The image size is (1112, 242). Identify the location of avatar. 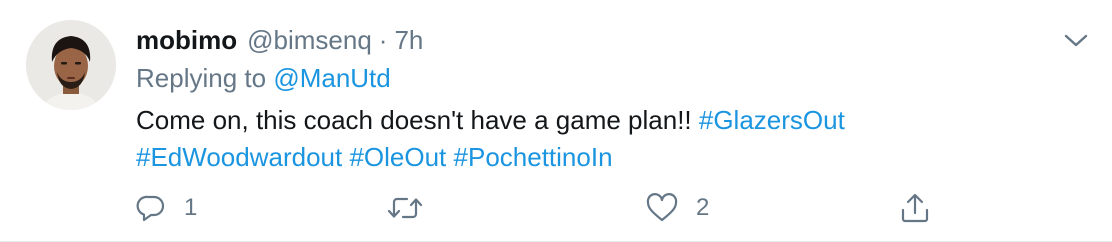
(71, 65).